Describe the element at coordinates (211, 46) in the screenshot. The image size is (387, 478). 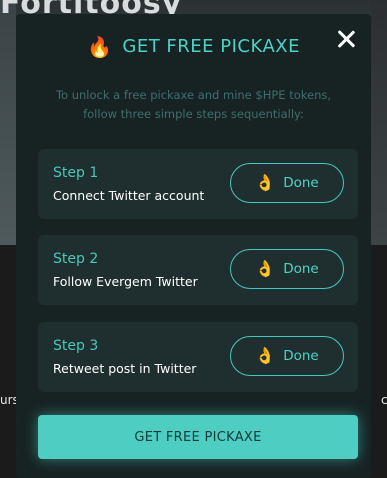
I see `modal-title-text: GET FREE PICKAXE` at that location.